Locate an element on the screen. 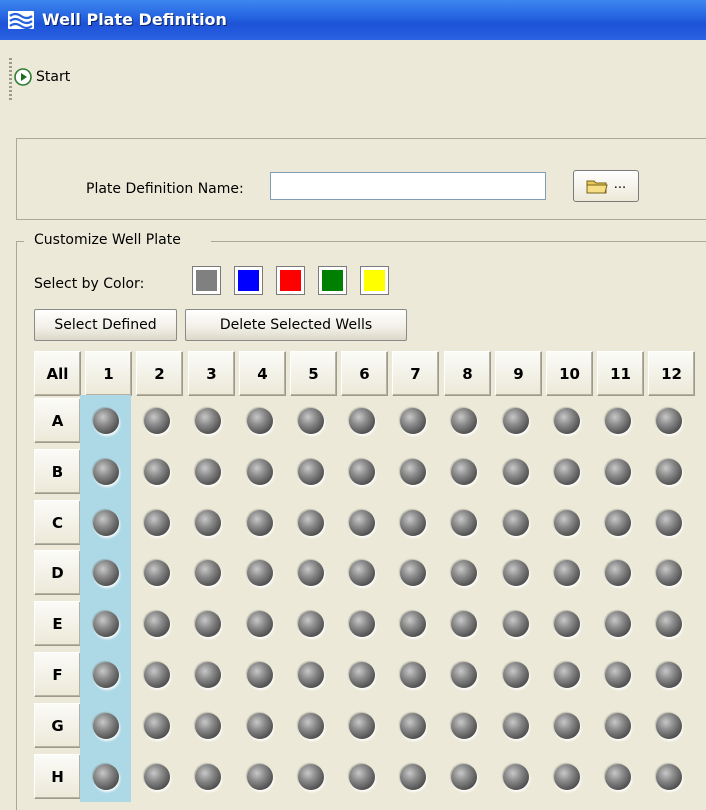  color-swatch-blue is located at coordinates (248, 280).